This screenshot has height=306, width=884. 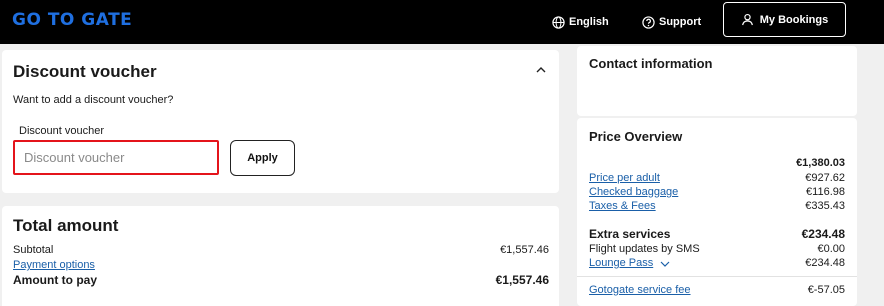 What do you see at coordinates (831, 249) in the screenshot?
I see `sms-value: €0.00` at bounding box center [831, 249].